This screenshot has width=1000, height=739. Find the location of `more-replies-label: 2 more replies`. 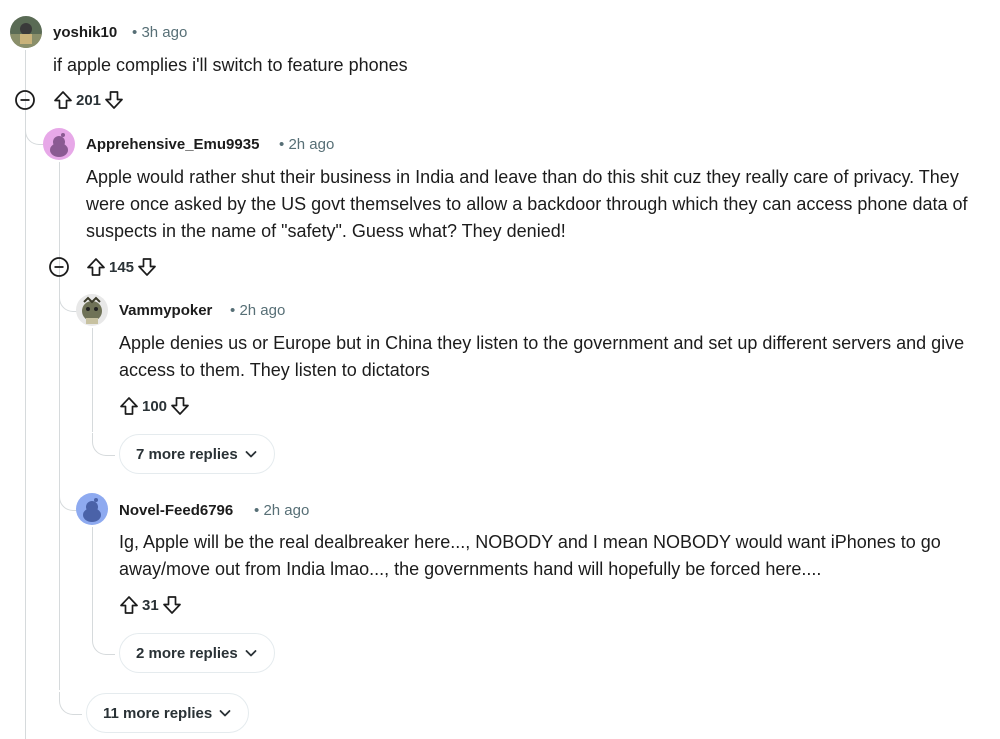

more-replies-label: 2 more replies is located at coordinates (187, 653).